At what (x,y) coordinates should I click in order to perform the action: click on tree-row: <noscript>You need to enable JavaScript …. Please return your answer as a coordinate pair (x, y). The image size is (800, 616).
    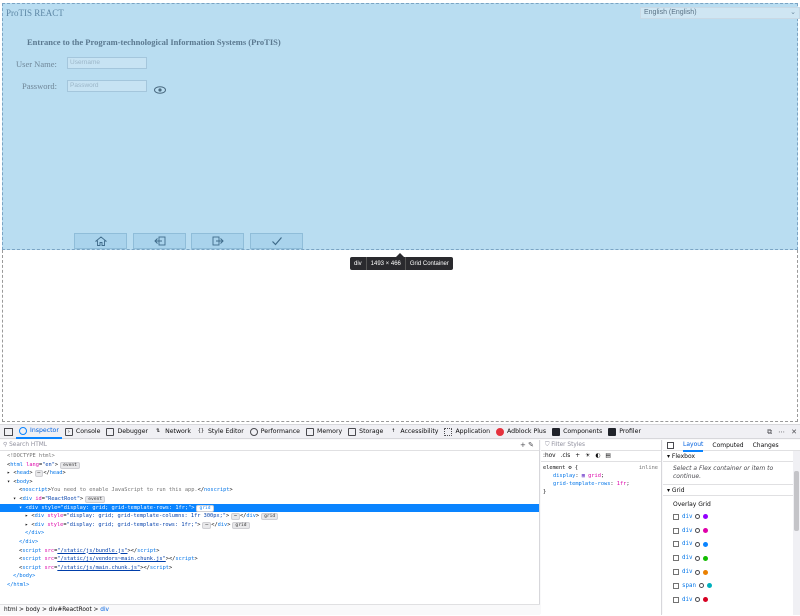
    Looking at the image, I should click on (269, 490).